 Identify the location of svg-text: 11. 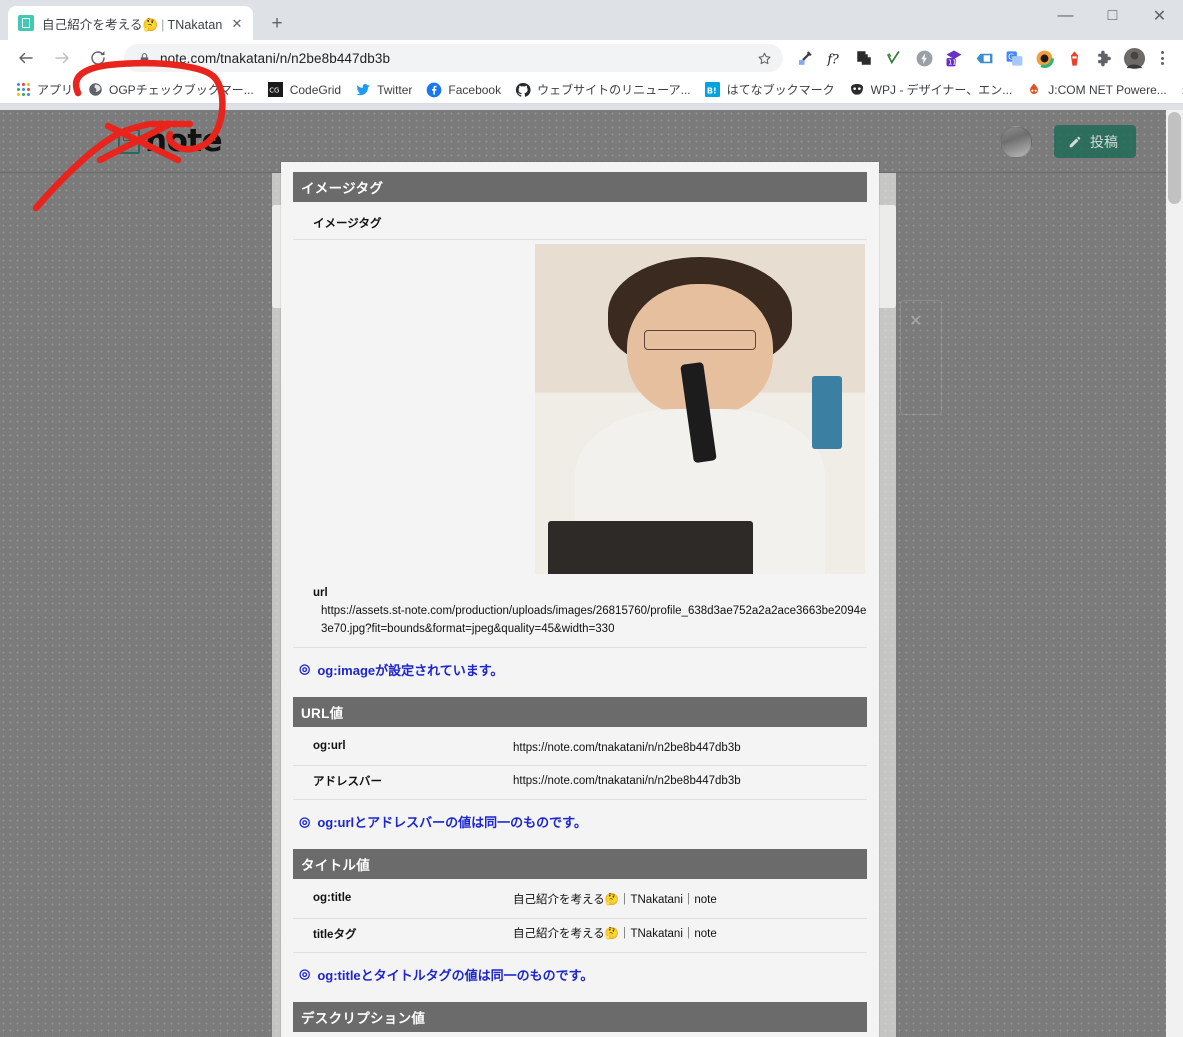
(952, 63).